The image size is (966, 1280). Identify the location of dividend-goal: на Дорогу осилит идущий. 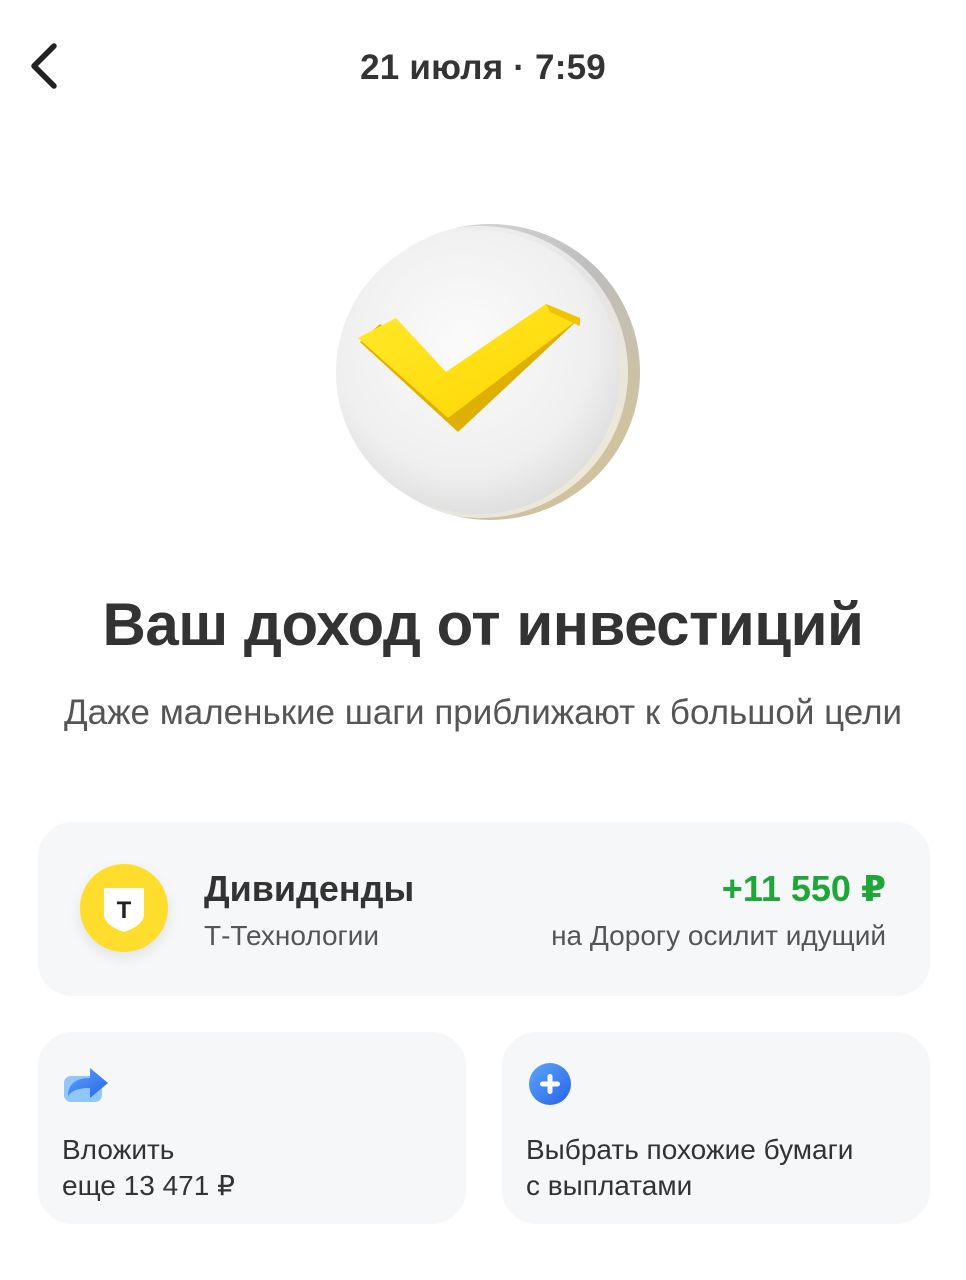
(718, 935).